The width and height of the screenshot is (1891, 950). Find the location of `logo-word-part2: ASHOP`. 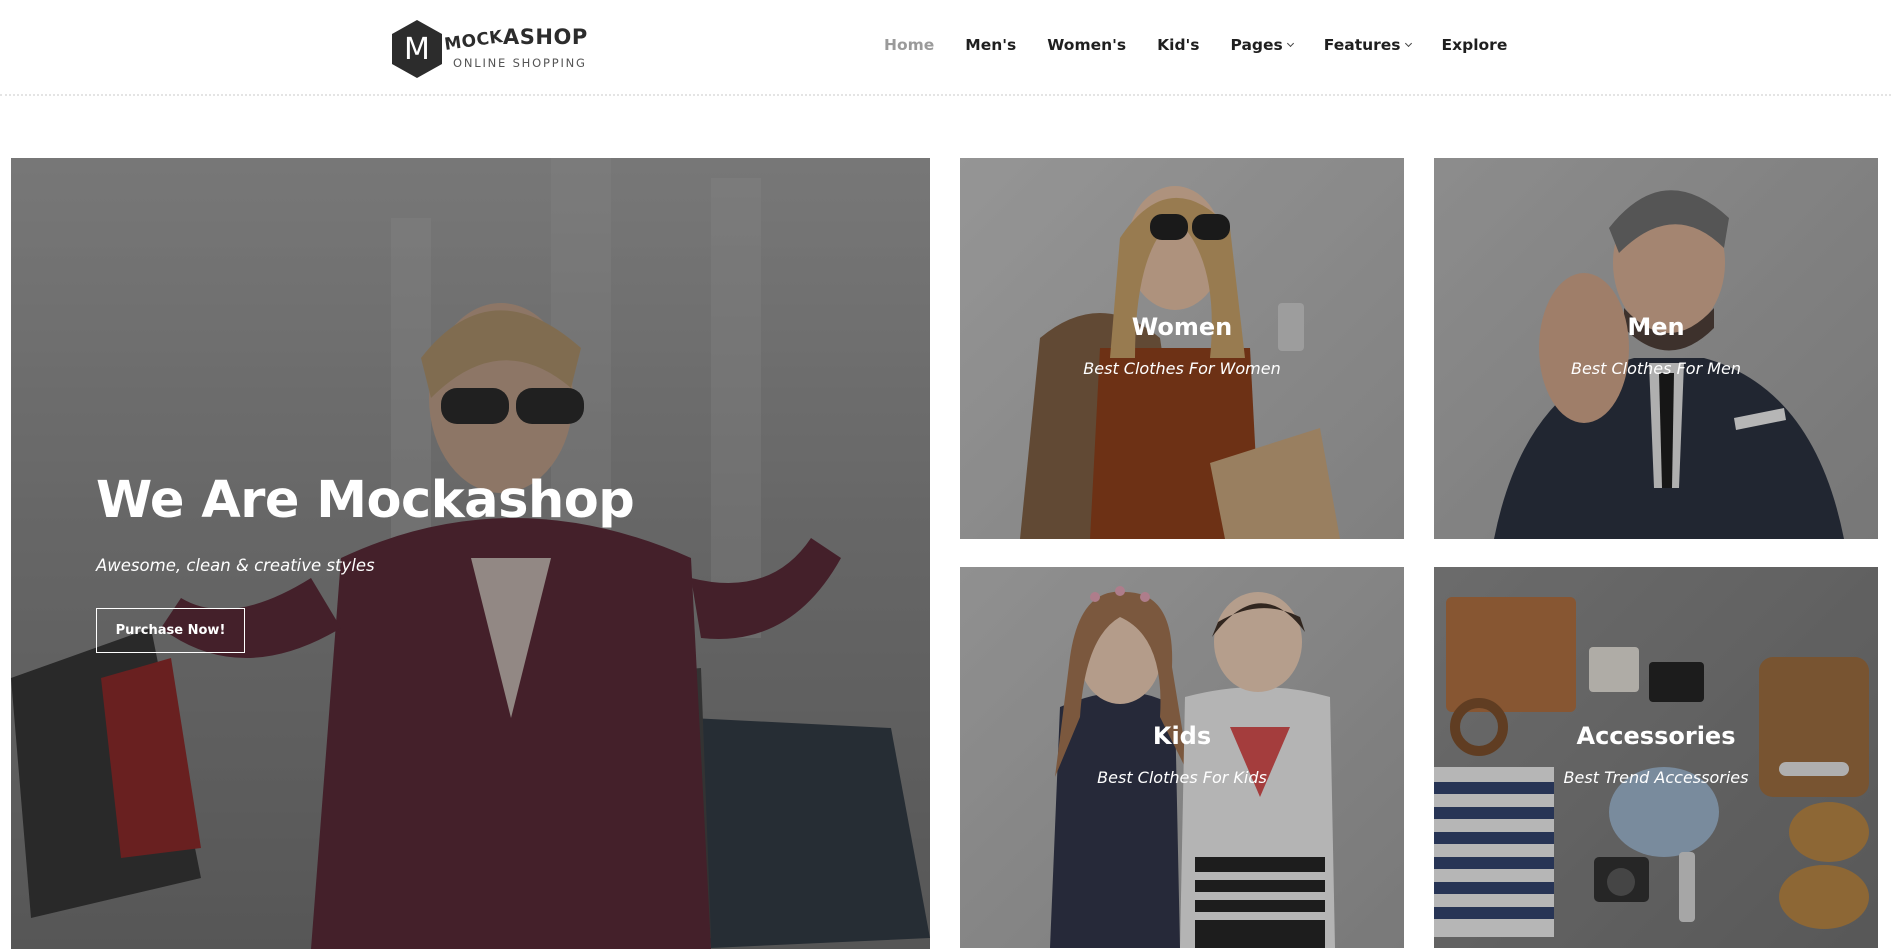

logo-word-part2: ASHOP is located at coordinates (545, 37).